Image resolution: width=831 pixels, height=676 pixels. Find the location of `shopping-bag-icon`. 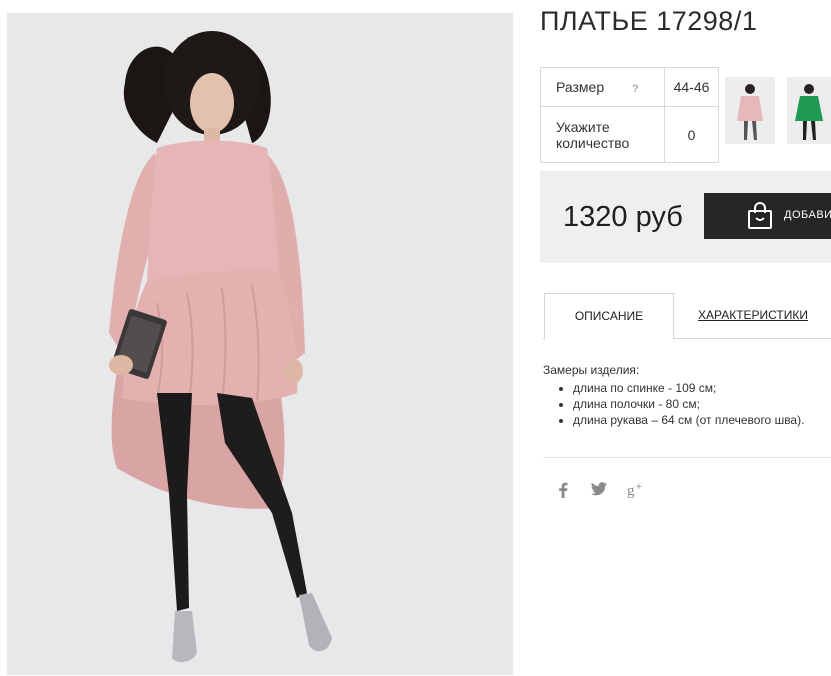

shopping-bag-icon is located at coordinates (760, 218).